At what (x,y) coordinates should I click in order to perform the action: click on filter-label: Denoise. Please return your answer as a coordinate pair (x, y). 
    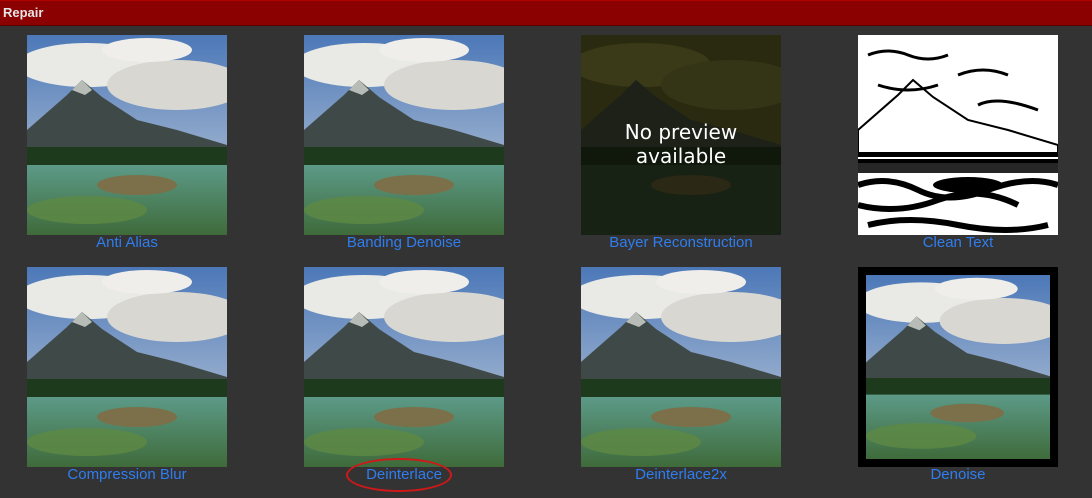
    Looking at the image, I should click on (955, 474).